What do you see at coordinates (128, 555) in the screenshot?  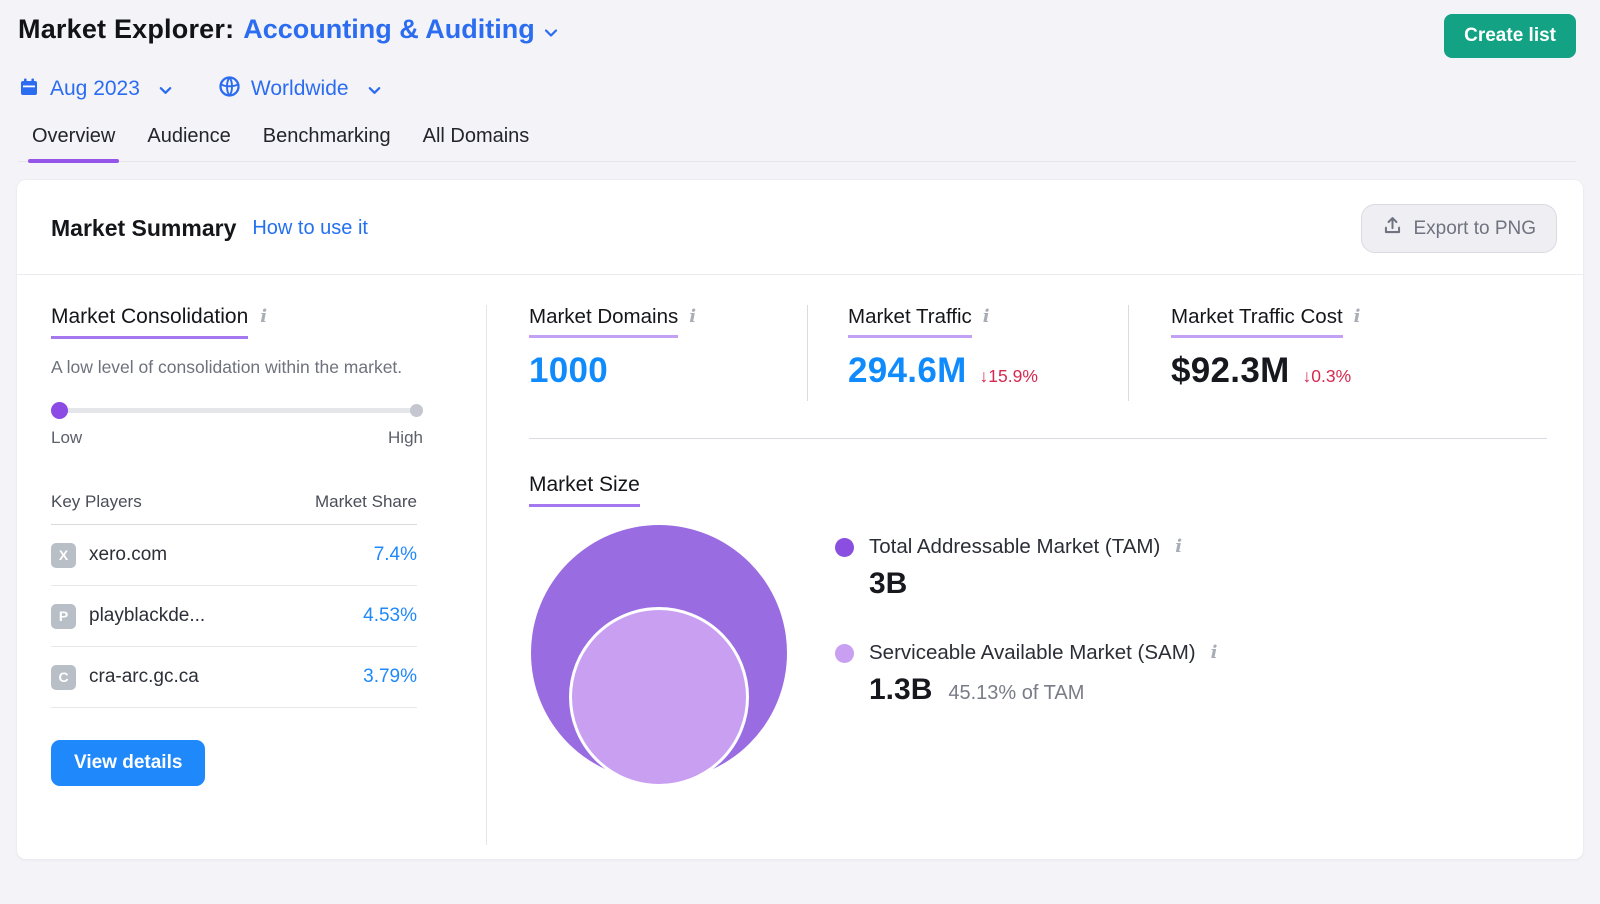 I see `domain-link: xero.com` at bounding box center [128, 555].